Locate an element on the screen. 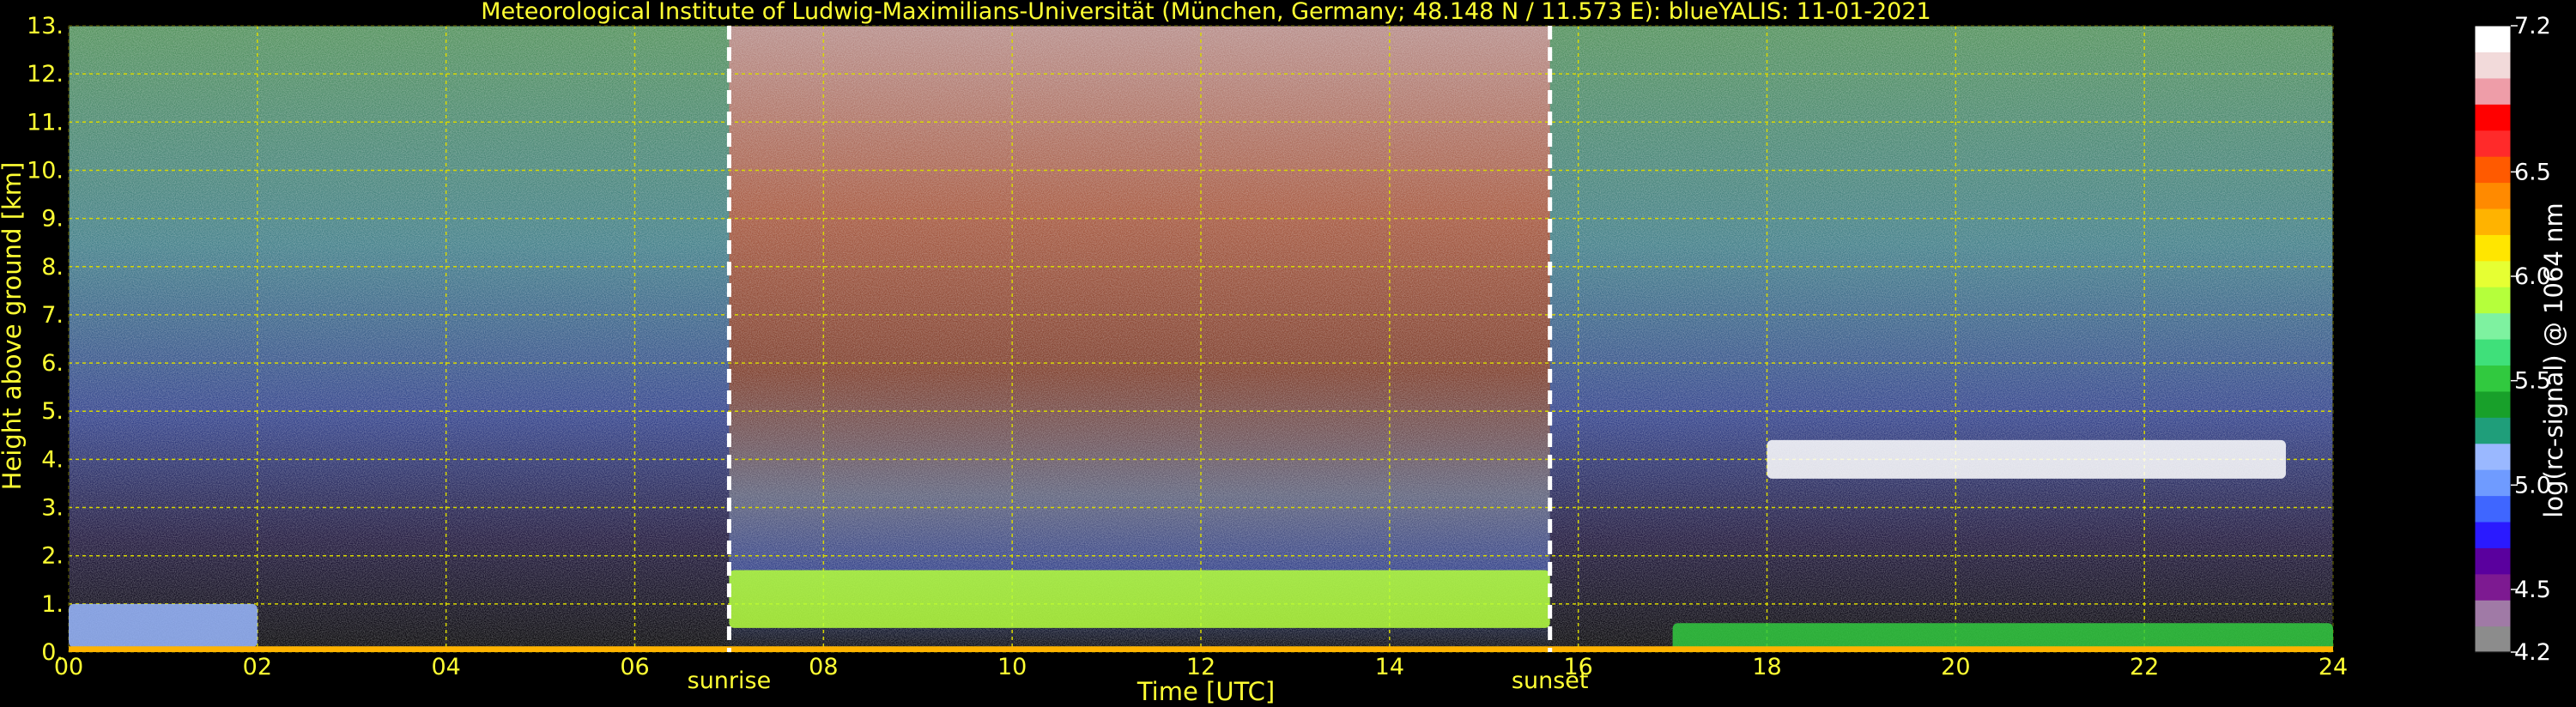 The image size is (2576, 707). colorbar-tick-label: 7.2 is located at coordinates (2532, 26).